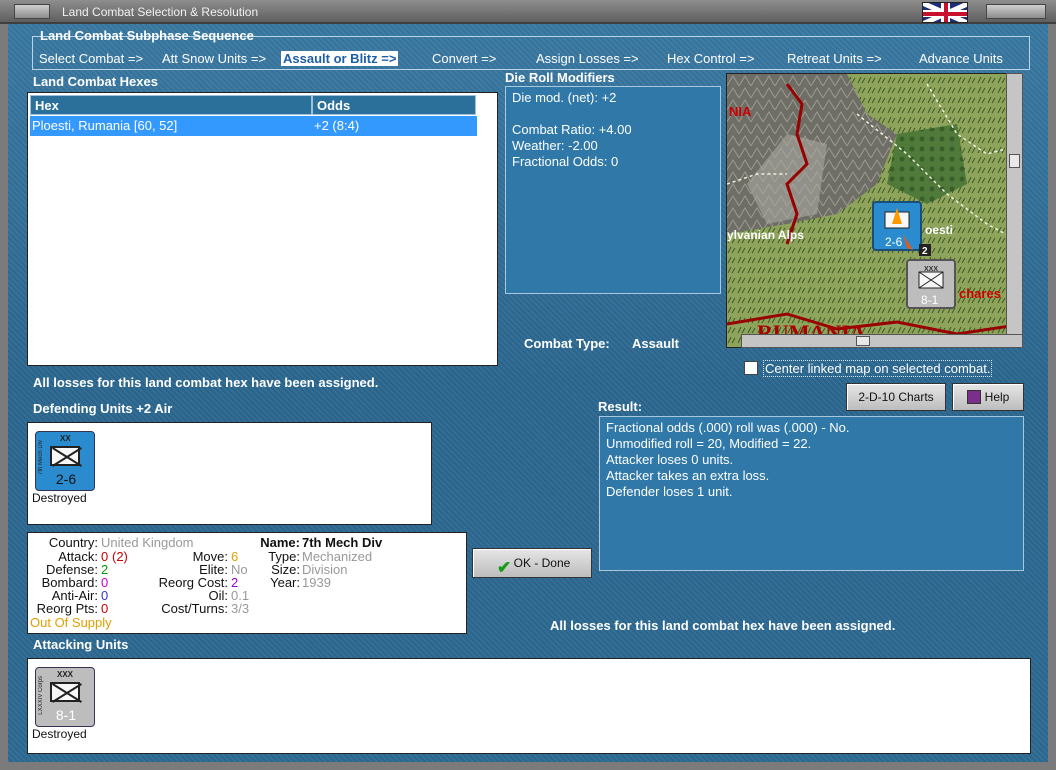 The width and height of the screenshot is (1056, 770). Describe the element at coordinates (925, 251) in the screenshot. I see `map-unit-stack-count: 2` at that location.